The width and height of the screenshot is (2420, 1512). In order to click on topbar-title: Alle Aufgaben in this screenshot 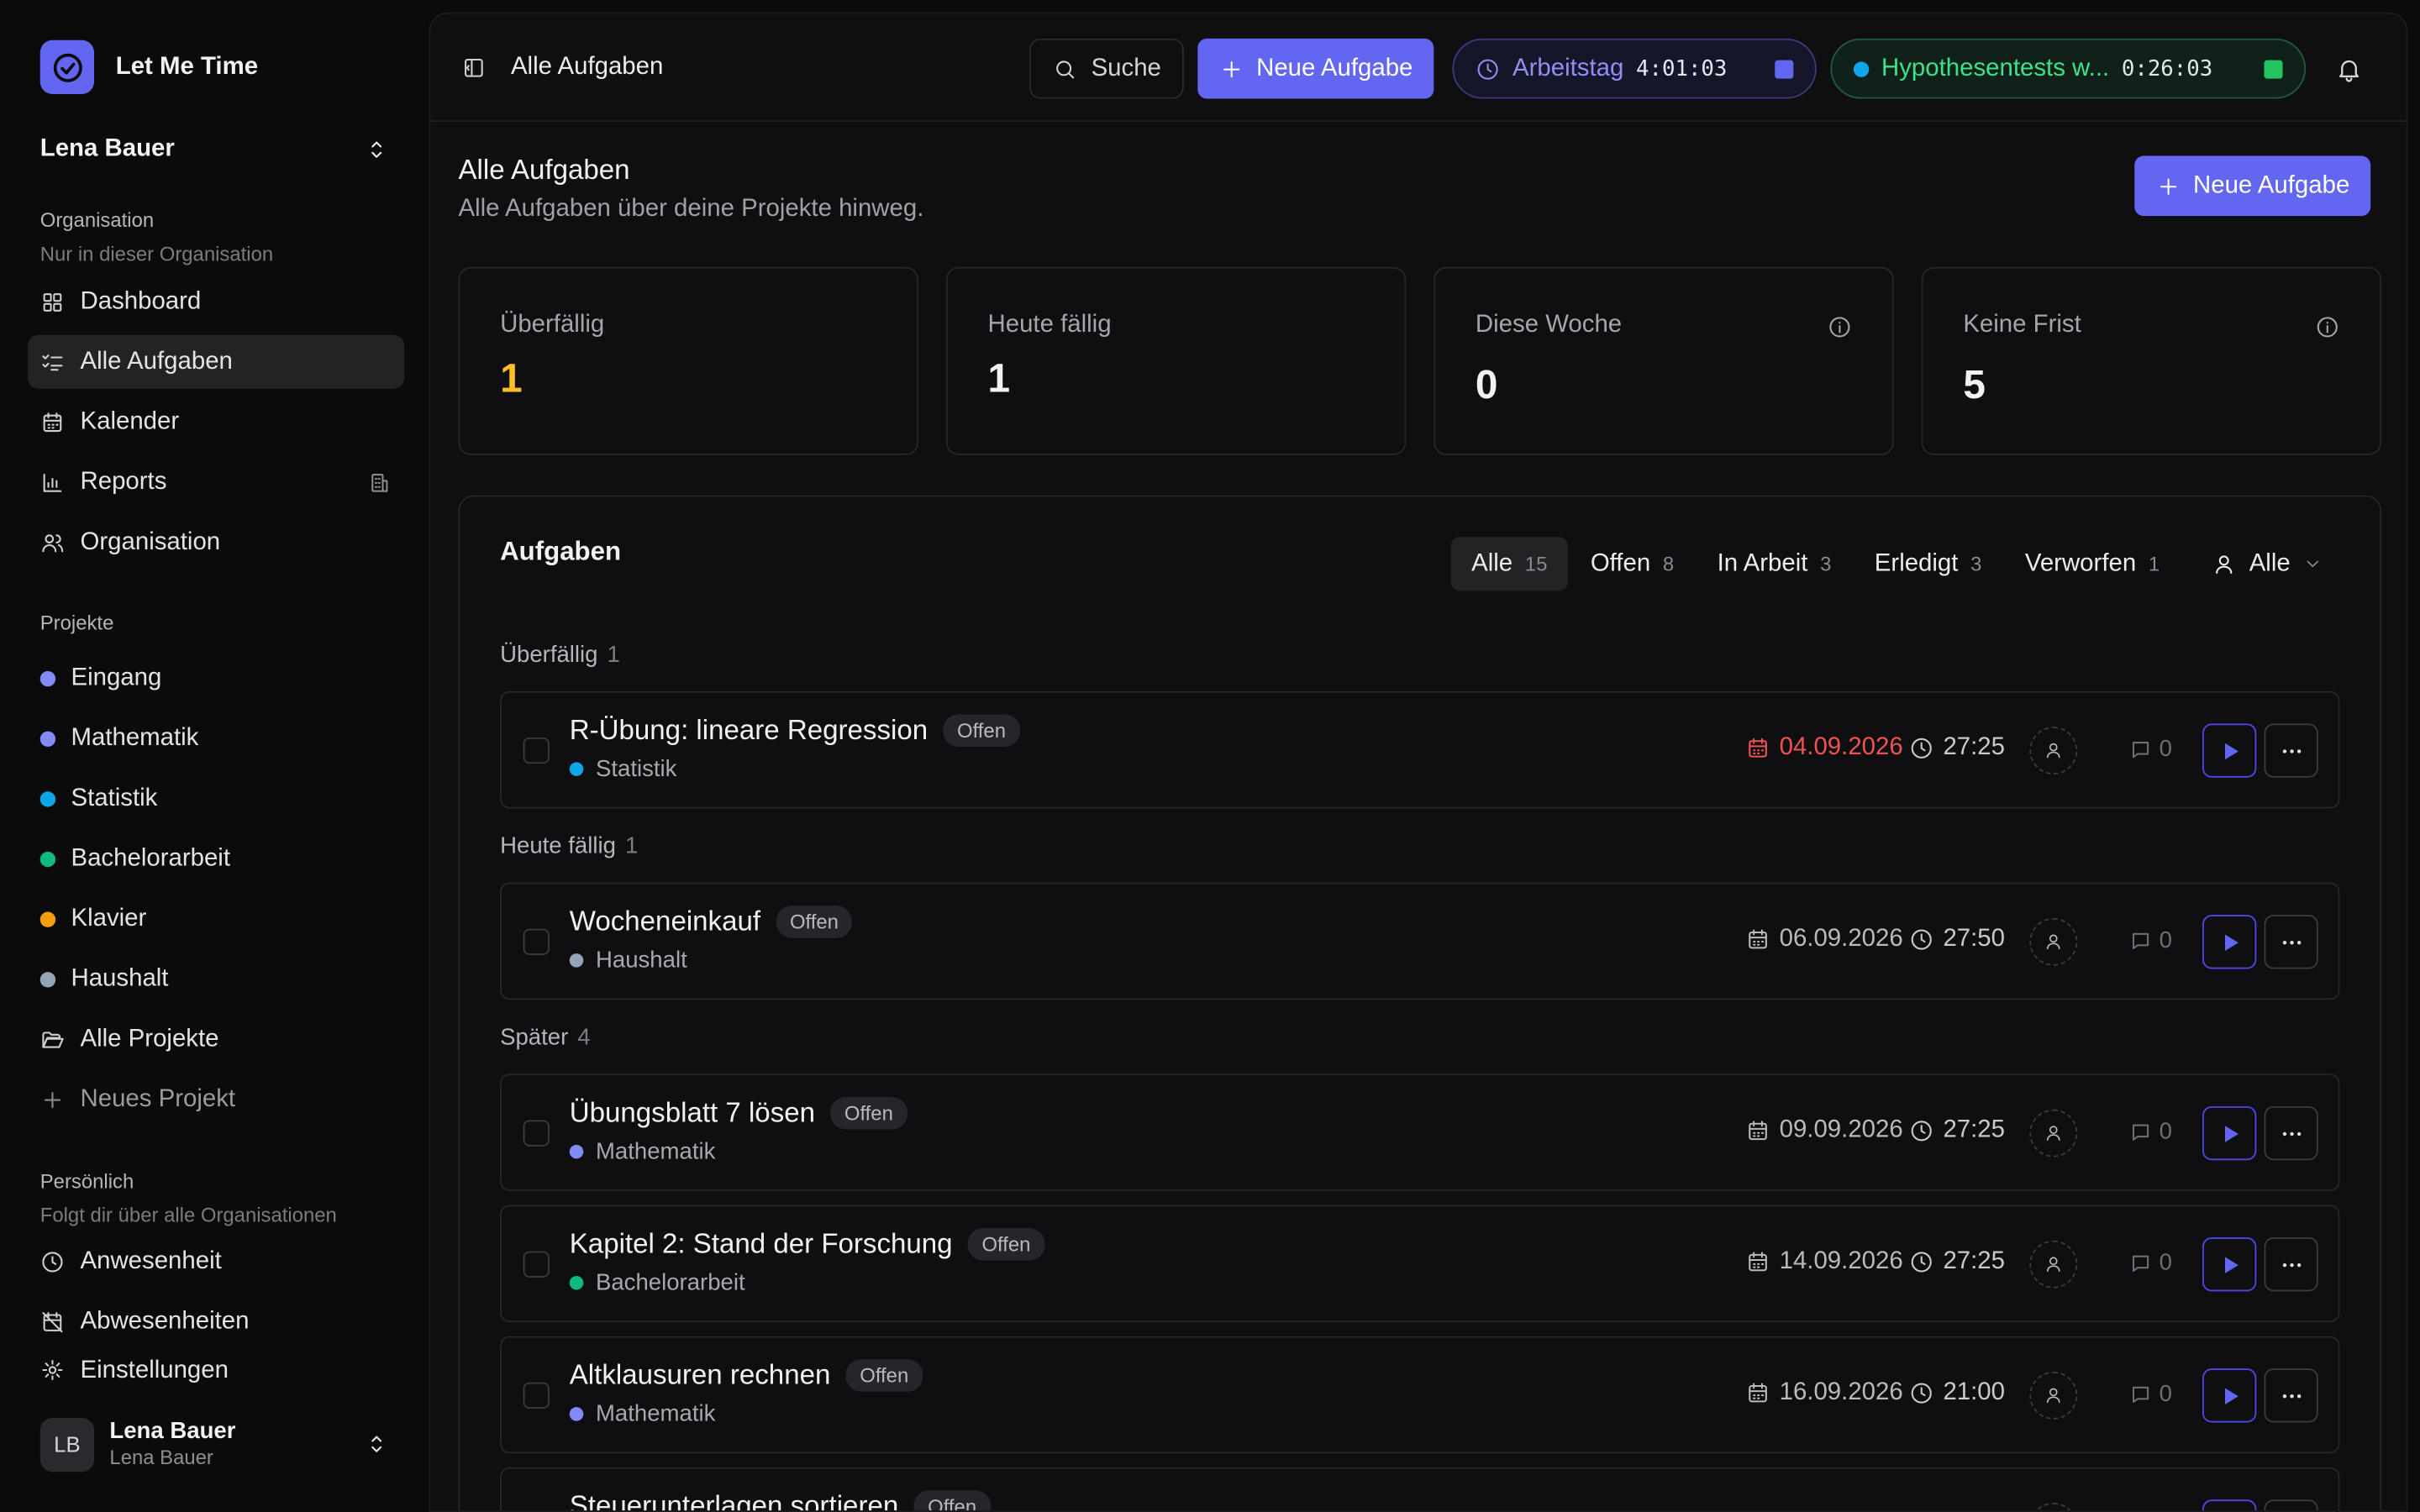, I will do `click(587, 67)`.